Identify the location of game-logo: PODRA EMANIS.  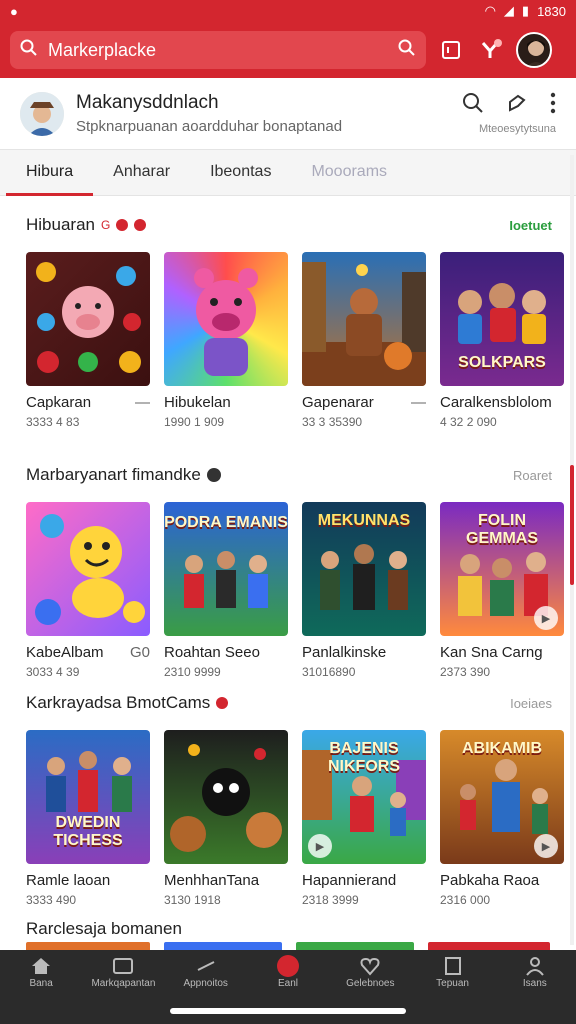
(226, 522).